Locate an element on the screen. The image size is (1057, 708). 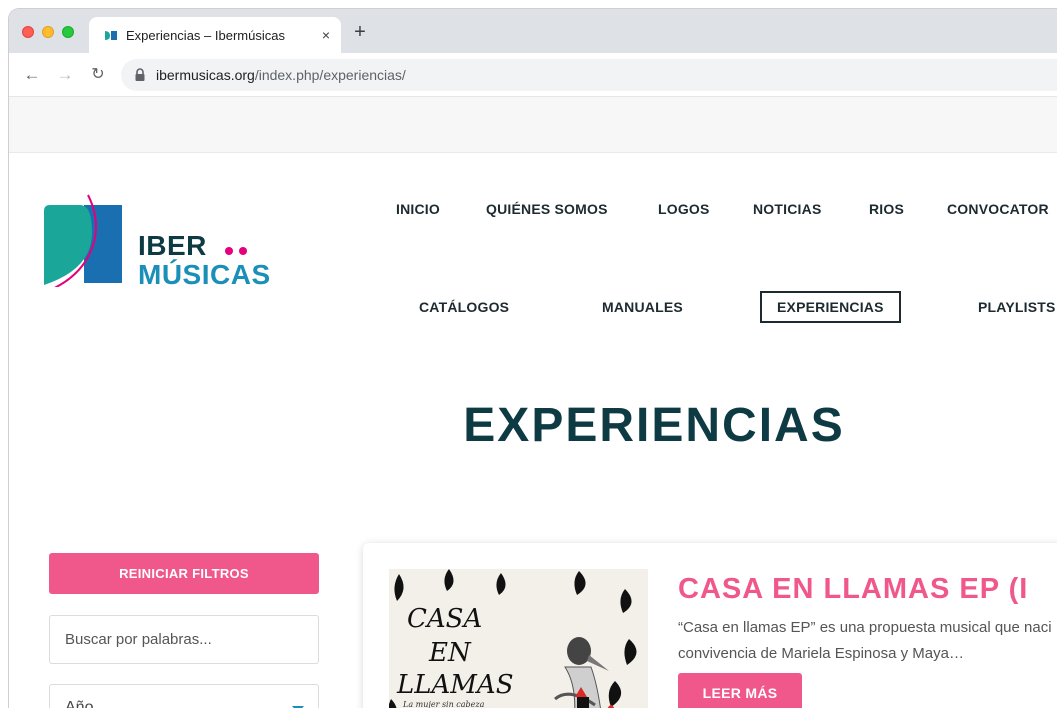
year-select-label: Año is located at coordinates (79, 703).